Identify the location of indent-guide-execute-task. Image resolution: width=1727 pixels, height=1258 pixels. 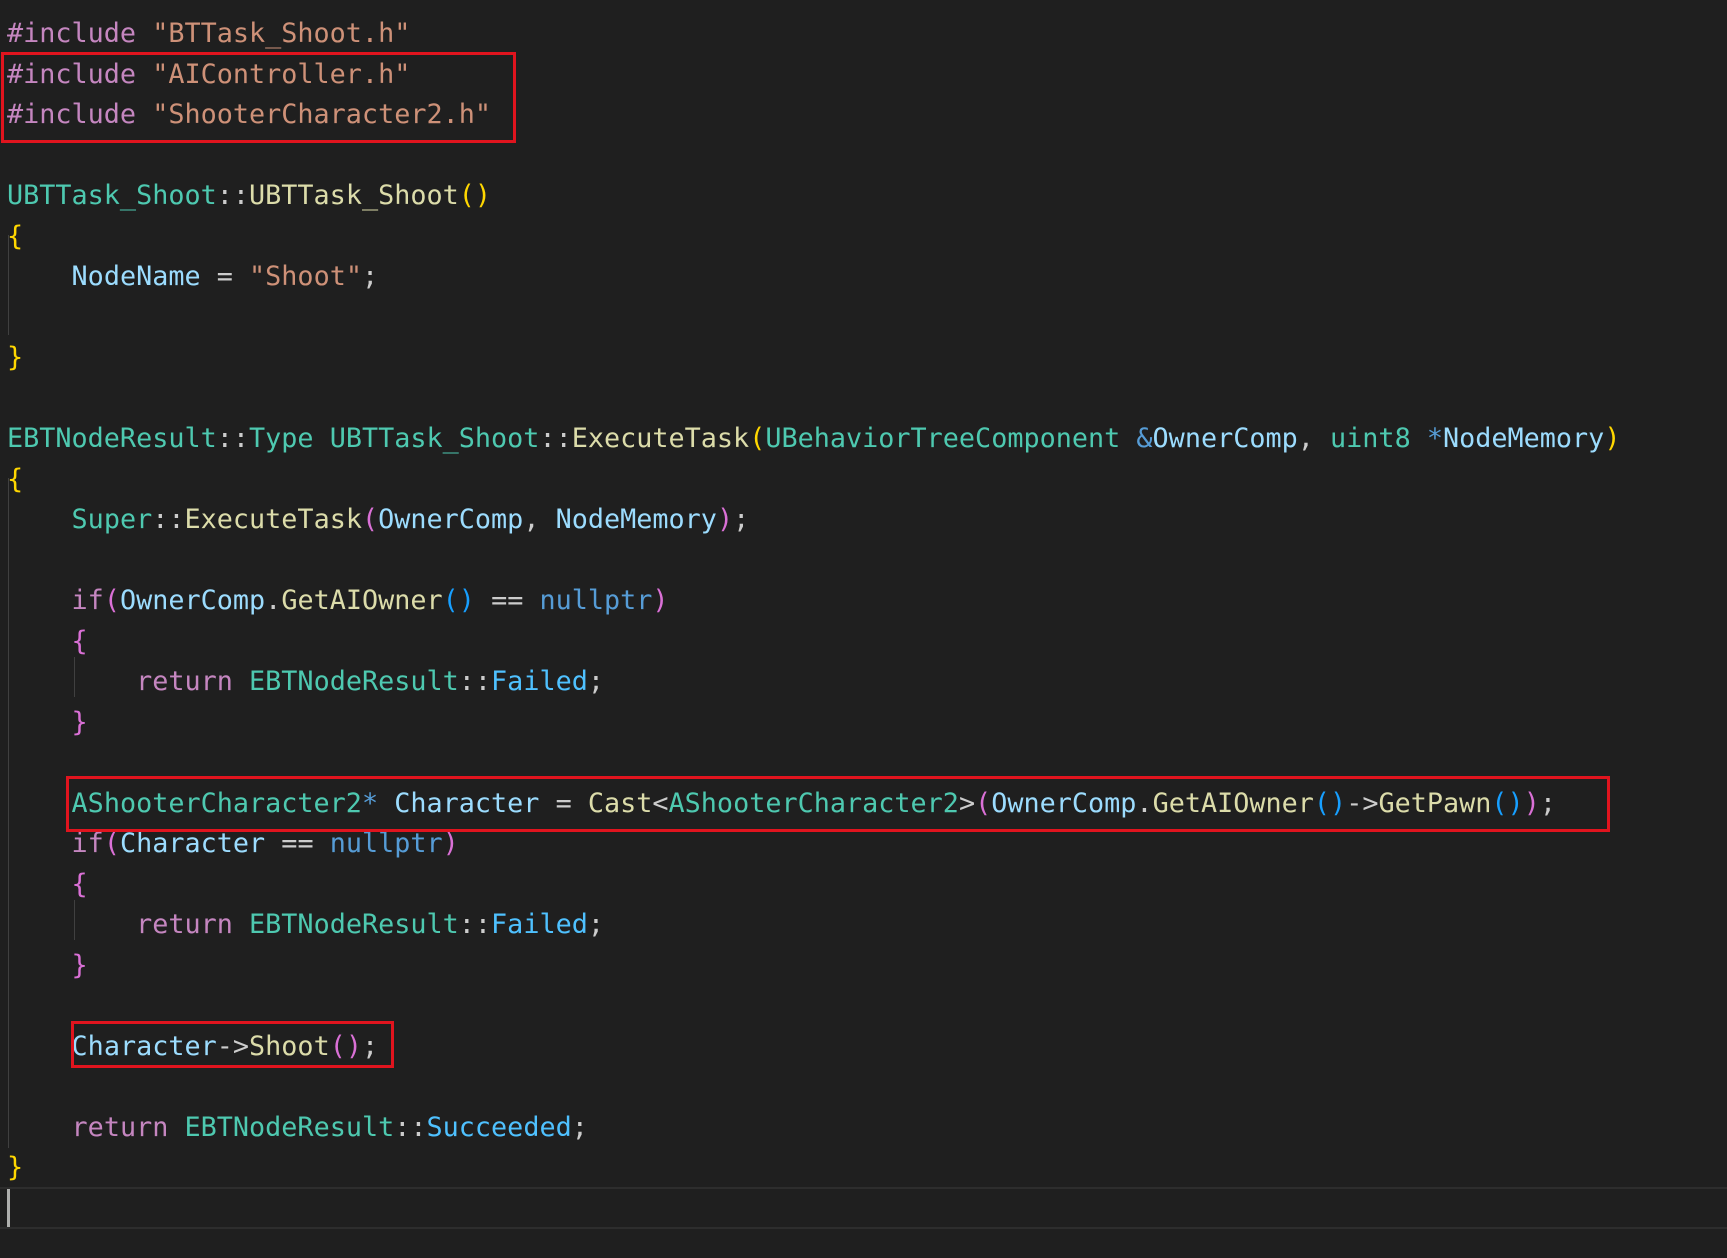
(8, 813).